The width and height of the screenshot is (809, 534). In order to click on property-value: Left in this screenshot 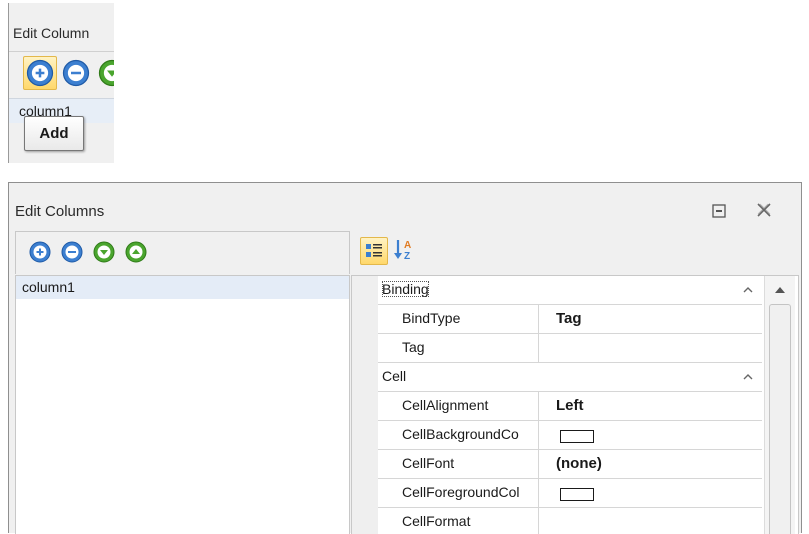, I will do `click(570, 405)`.